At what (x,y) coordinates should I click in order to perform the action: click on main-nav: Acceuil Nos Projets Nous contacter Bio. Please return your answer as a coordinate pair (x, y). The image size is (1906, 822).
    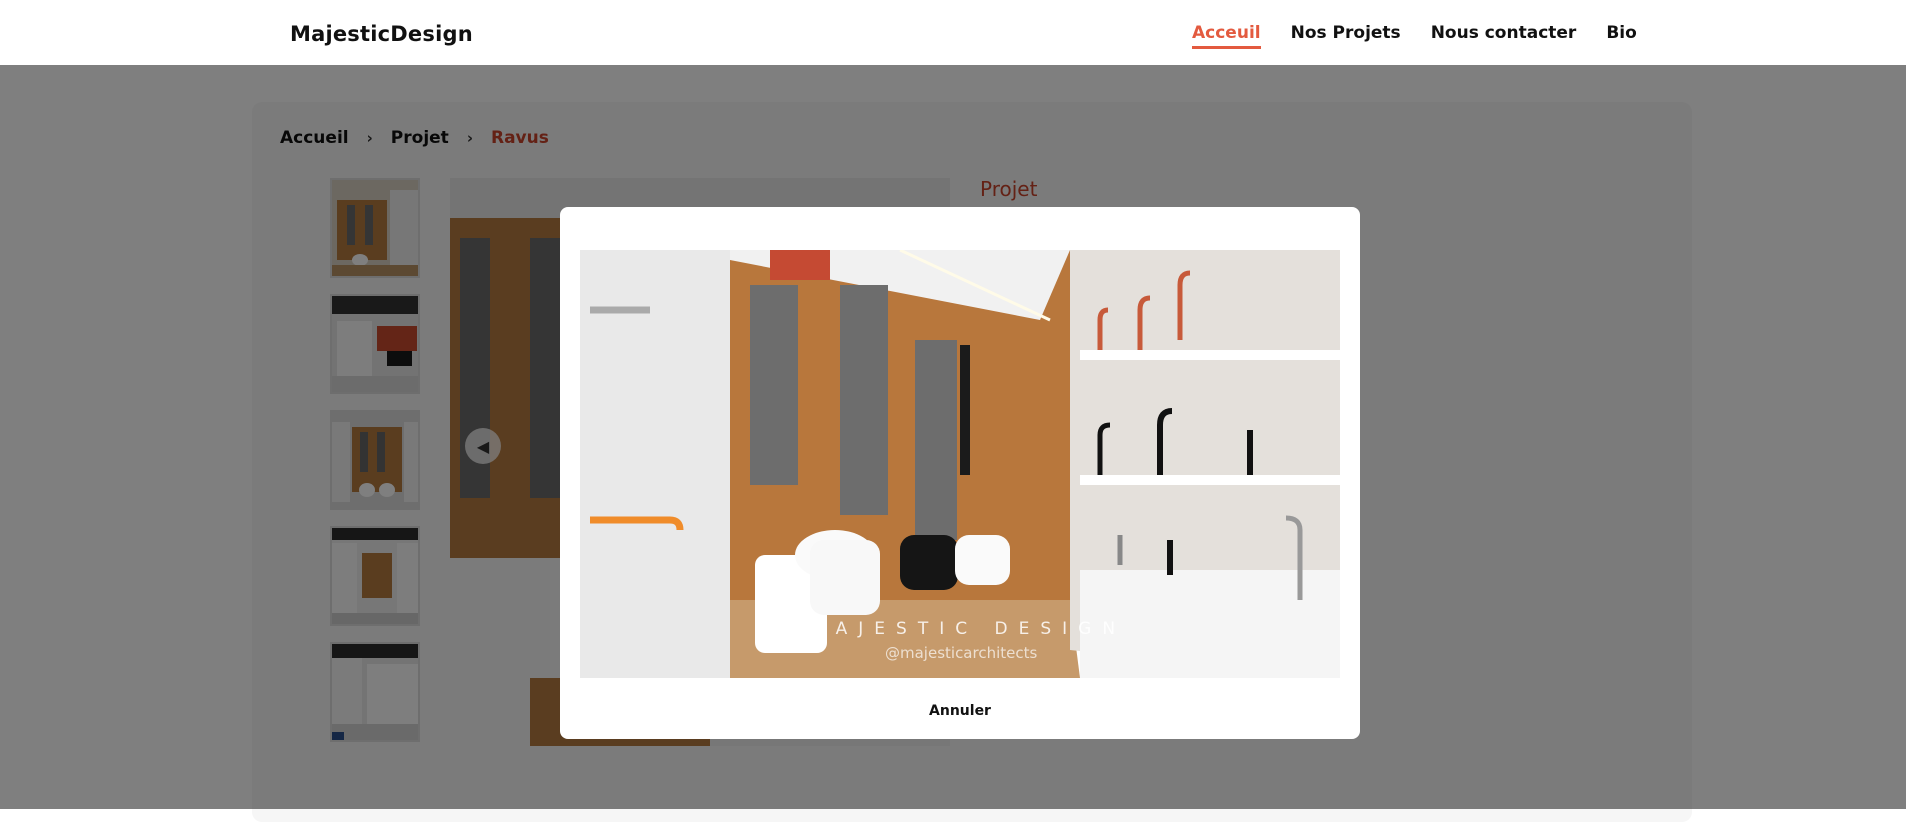
    Looking at the image, I should click on (1414, 36).